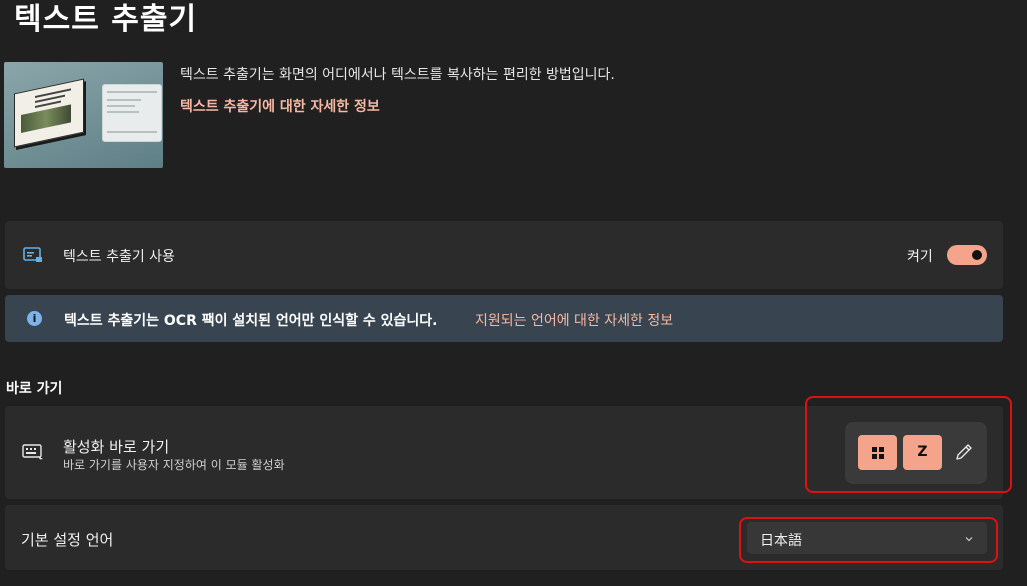 This screenshot has width=1027, height=586. Describe the element at coordinates (116, 447) in the screenshot. I see `activation-shortcut-label: 활성화 바로 가기` at that location.